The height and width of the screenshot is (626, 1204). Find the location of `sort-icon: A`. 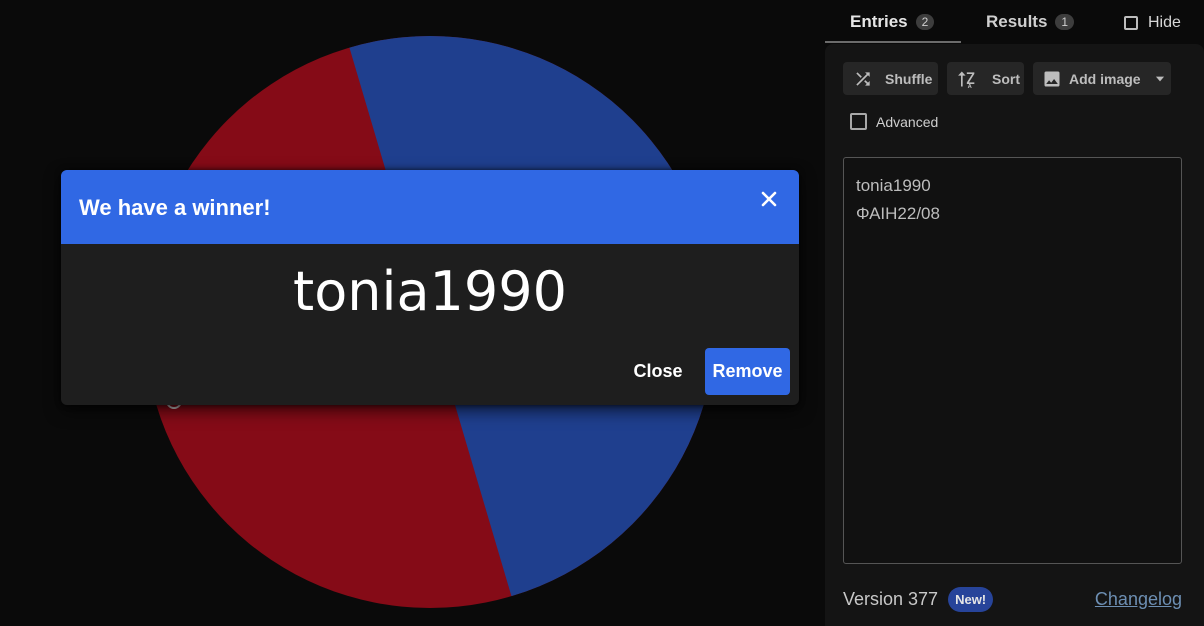

sort-icon: A is located at coordinates (966, 79).